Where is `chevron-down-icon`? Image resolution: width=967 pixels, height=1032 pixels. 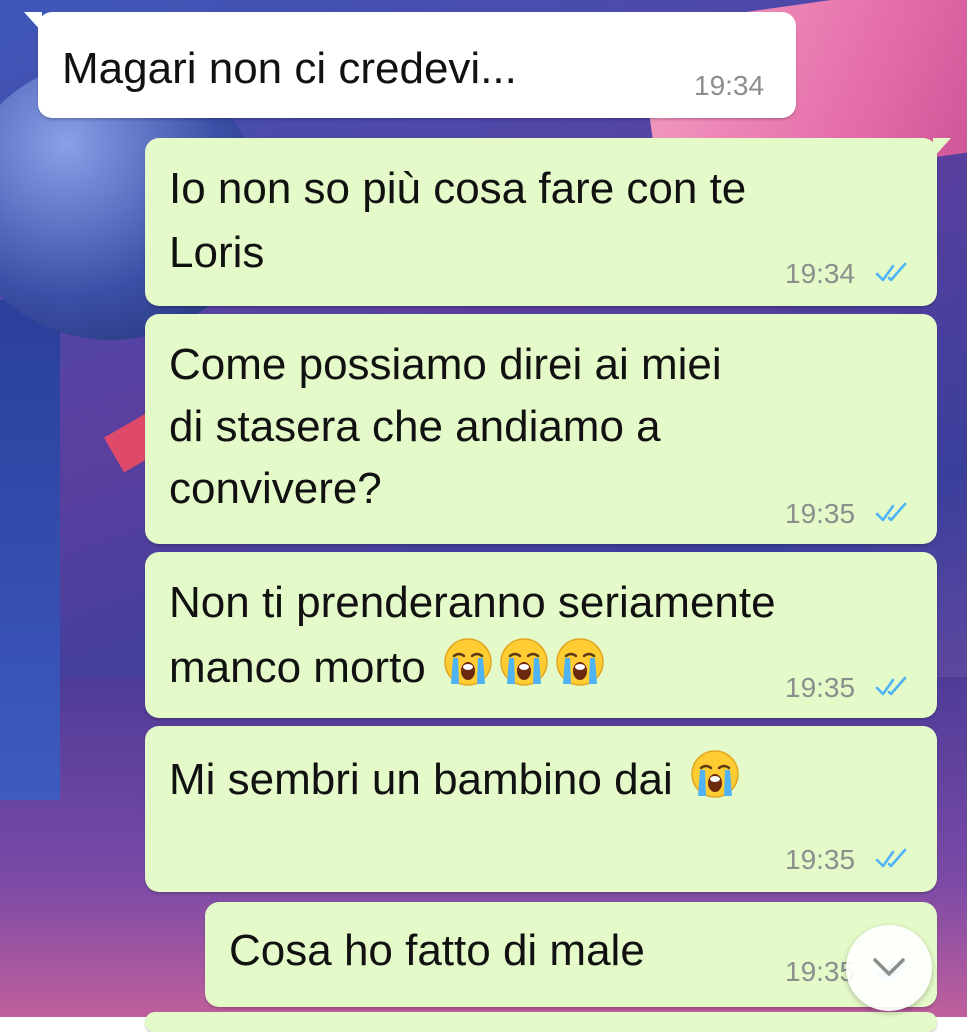 chevron-down-icon is located at coordinates (889, 967).